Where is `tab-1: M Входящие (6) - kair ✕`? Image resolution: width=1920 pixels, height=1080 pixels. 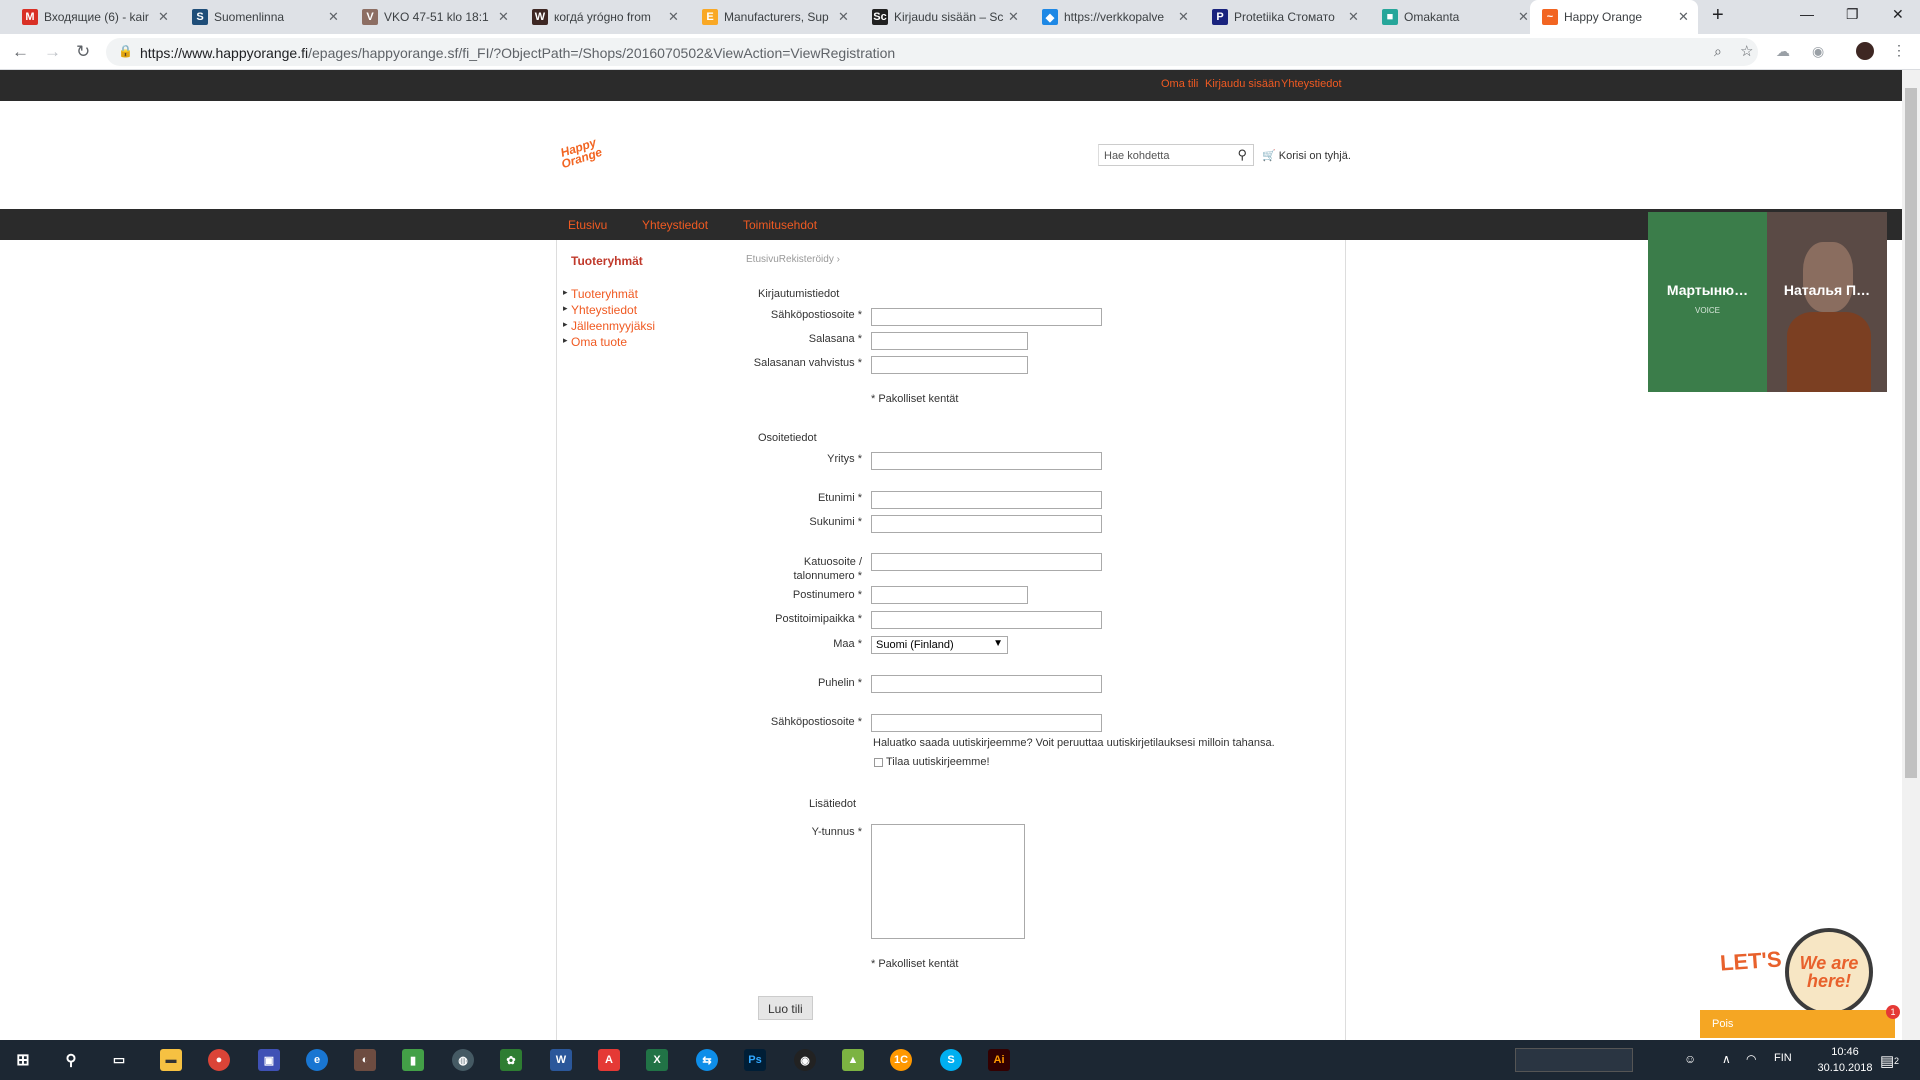
tab-1: M Входящие (6) - kair ✕ is located at coordinates (95, 17).